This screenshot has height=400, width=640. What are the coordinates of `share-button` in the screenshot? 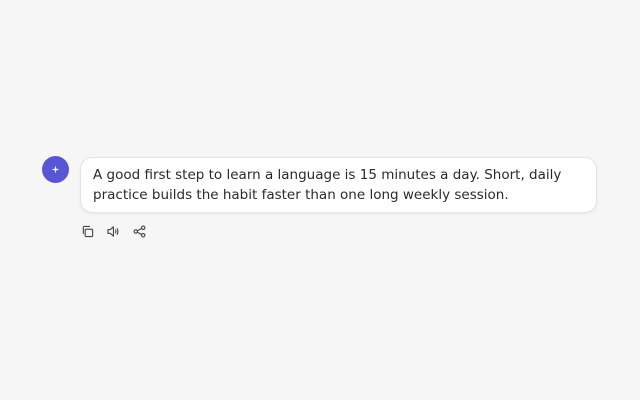 It's located at (139, 231).